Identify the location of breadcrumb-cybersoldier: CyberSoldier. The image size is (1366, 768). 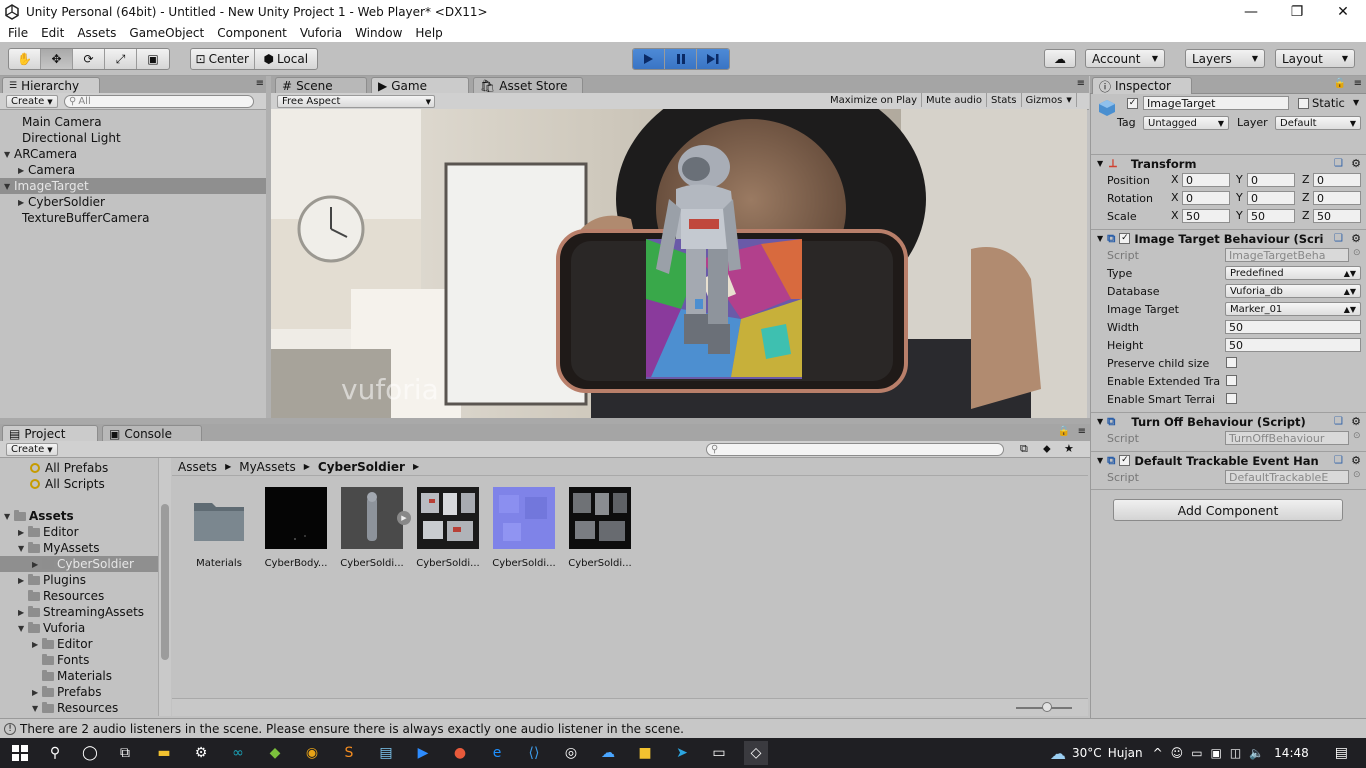
(361, 467).